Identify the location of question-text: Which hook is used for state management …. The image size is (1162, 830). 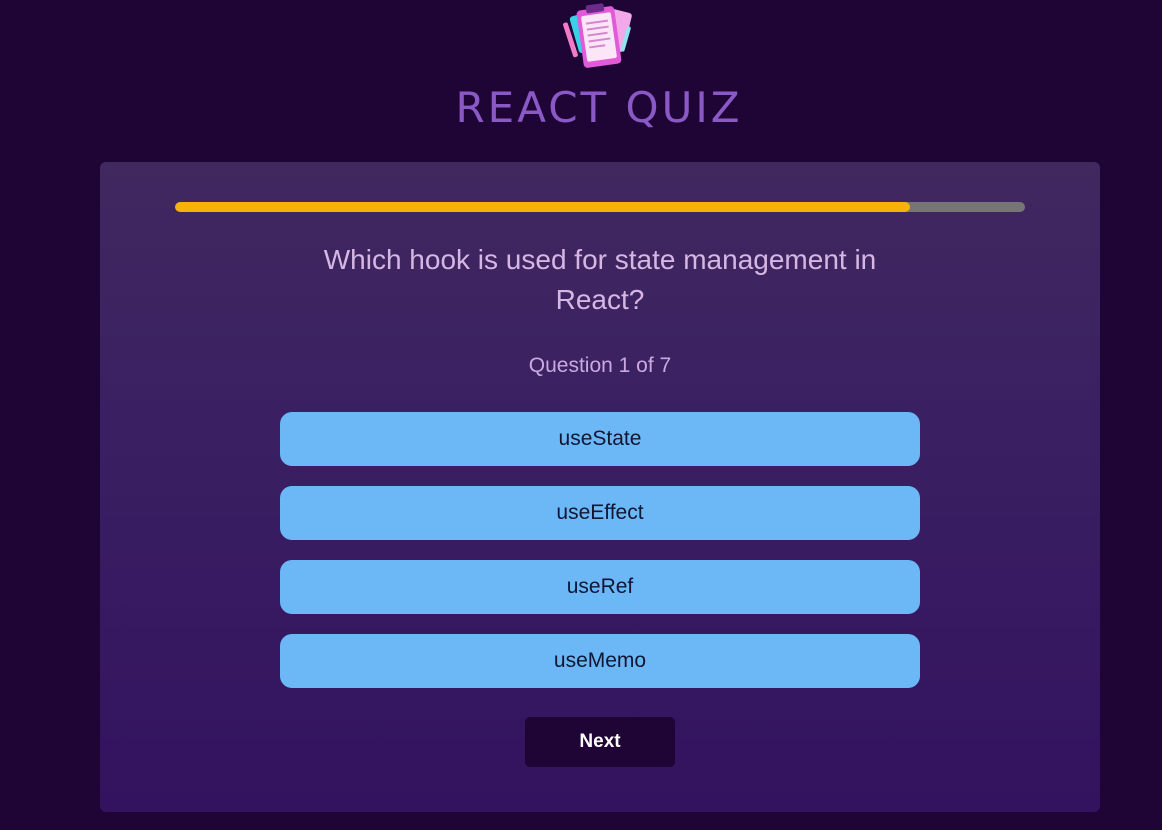
(600, 279).